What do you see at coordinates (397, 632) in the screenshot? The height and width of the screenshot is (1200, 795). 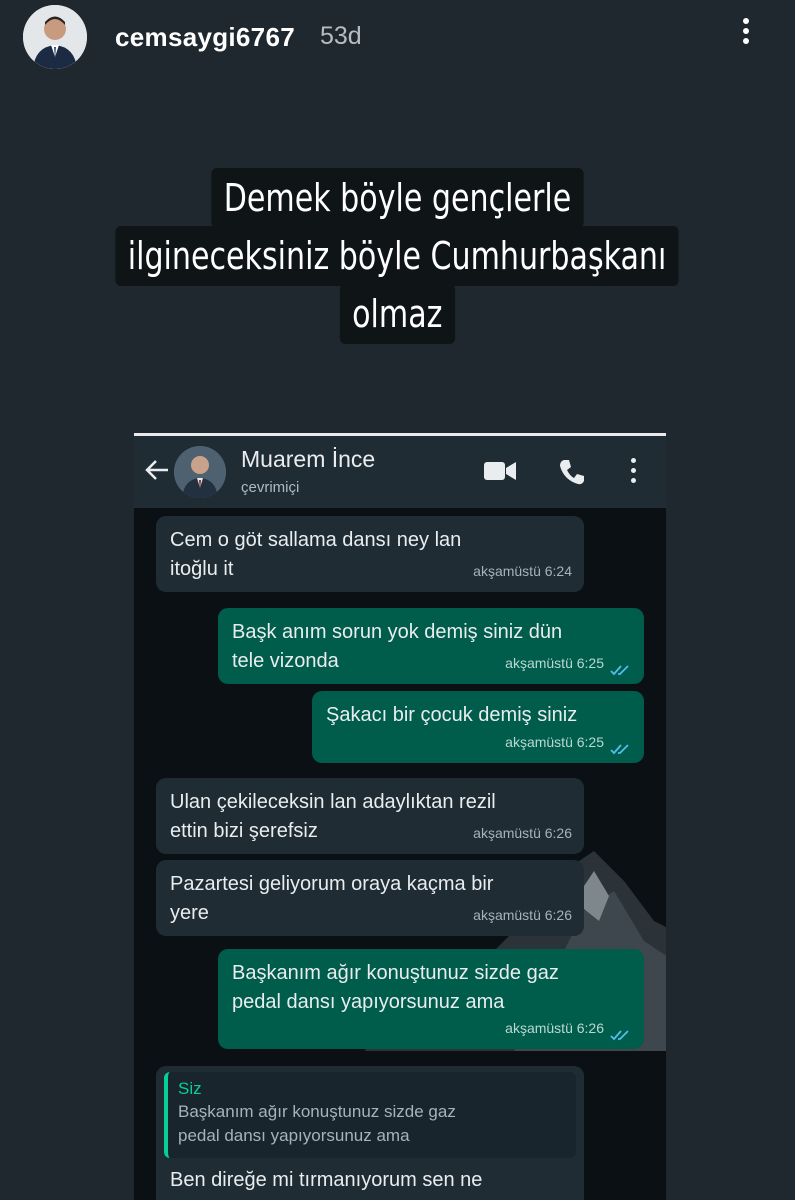 I see `message-text-line: Başk anım sorun yok demiş siniz dün` at bounding box center [397, 632].